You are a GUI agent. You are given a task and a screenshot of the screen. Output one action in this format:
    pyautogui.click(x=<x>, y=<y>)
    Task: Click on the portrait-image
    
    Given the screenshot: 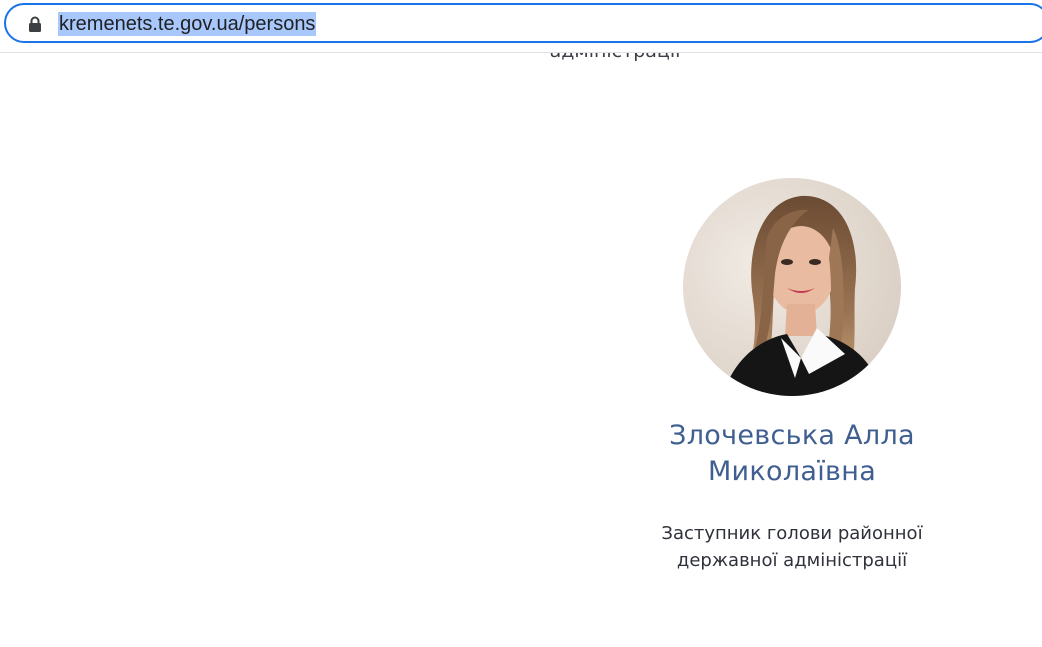 What is the action you would take?
    pyautogui.click(x=792, y=287)
    